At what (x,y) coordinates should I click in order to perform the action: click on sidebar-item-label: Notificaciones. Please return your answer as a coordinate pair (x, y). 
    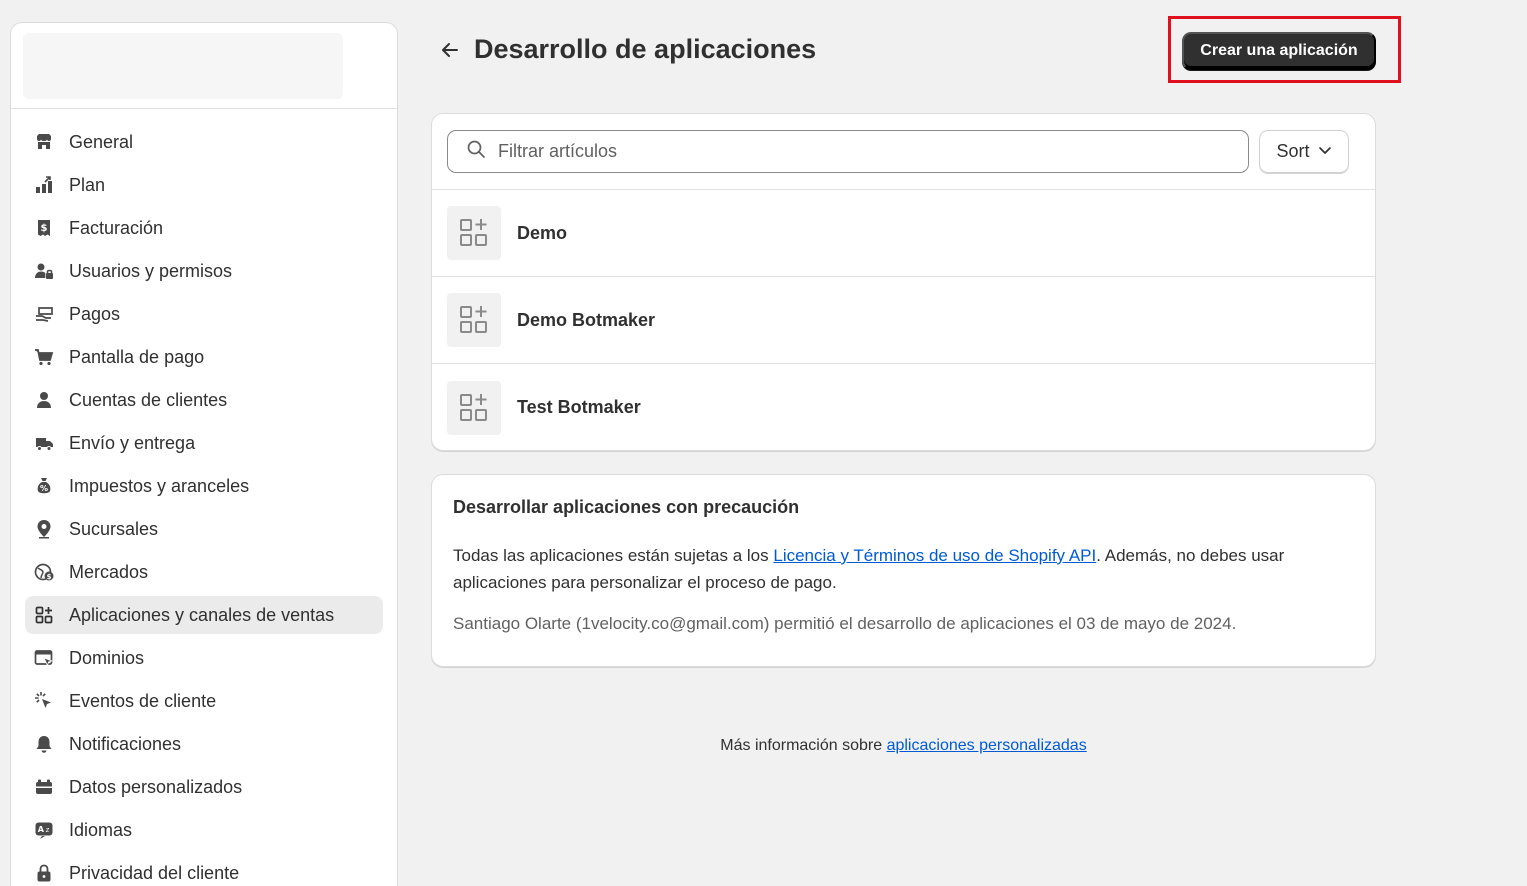
    Looking at the image, I should click on (125, 743).